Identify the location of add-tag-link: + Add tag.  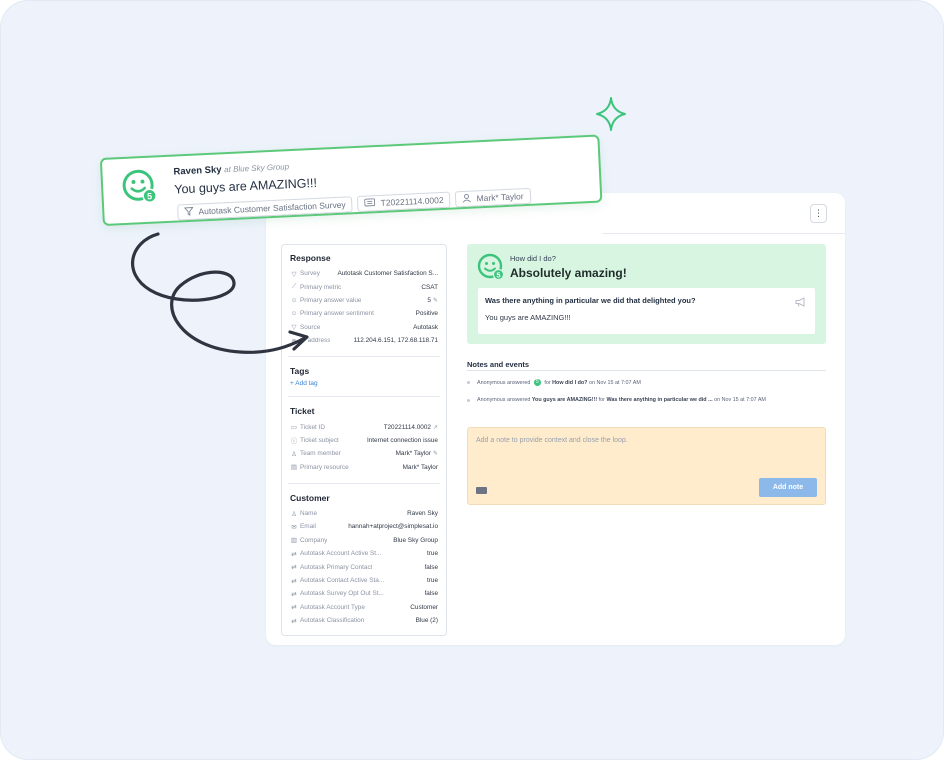
(364, 383).